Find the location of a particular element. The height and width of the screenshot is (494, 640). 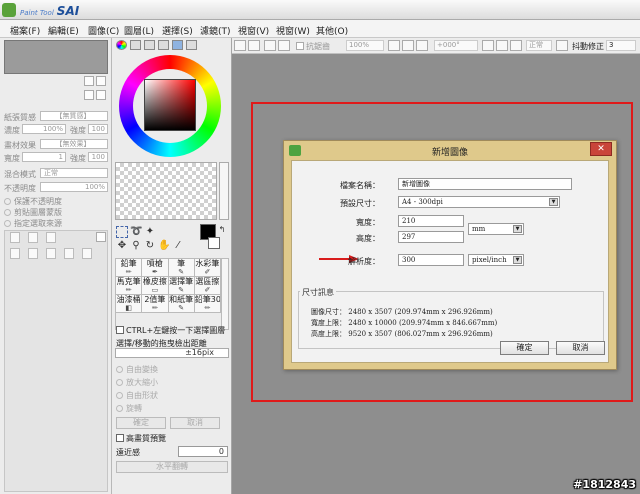

flip-horizontal-button: 水平翻轉 is located at coordinates (172, 467).